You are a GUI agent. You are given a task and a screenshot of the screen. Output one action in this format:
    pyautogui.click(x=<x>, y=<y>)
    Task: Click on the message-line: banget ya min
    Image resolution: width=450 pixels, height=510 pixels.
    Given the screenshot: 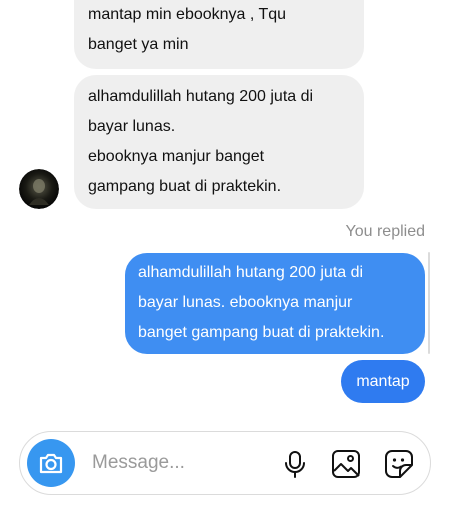 What is the action you would take?
    pyautogui.click(x=138, y=44)
    